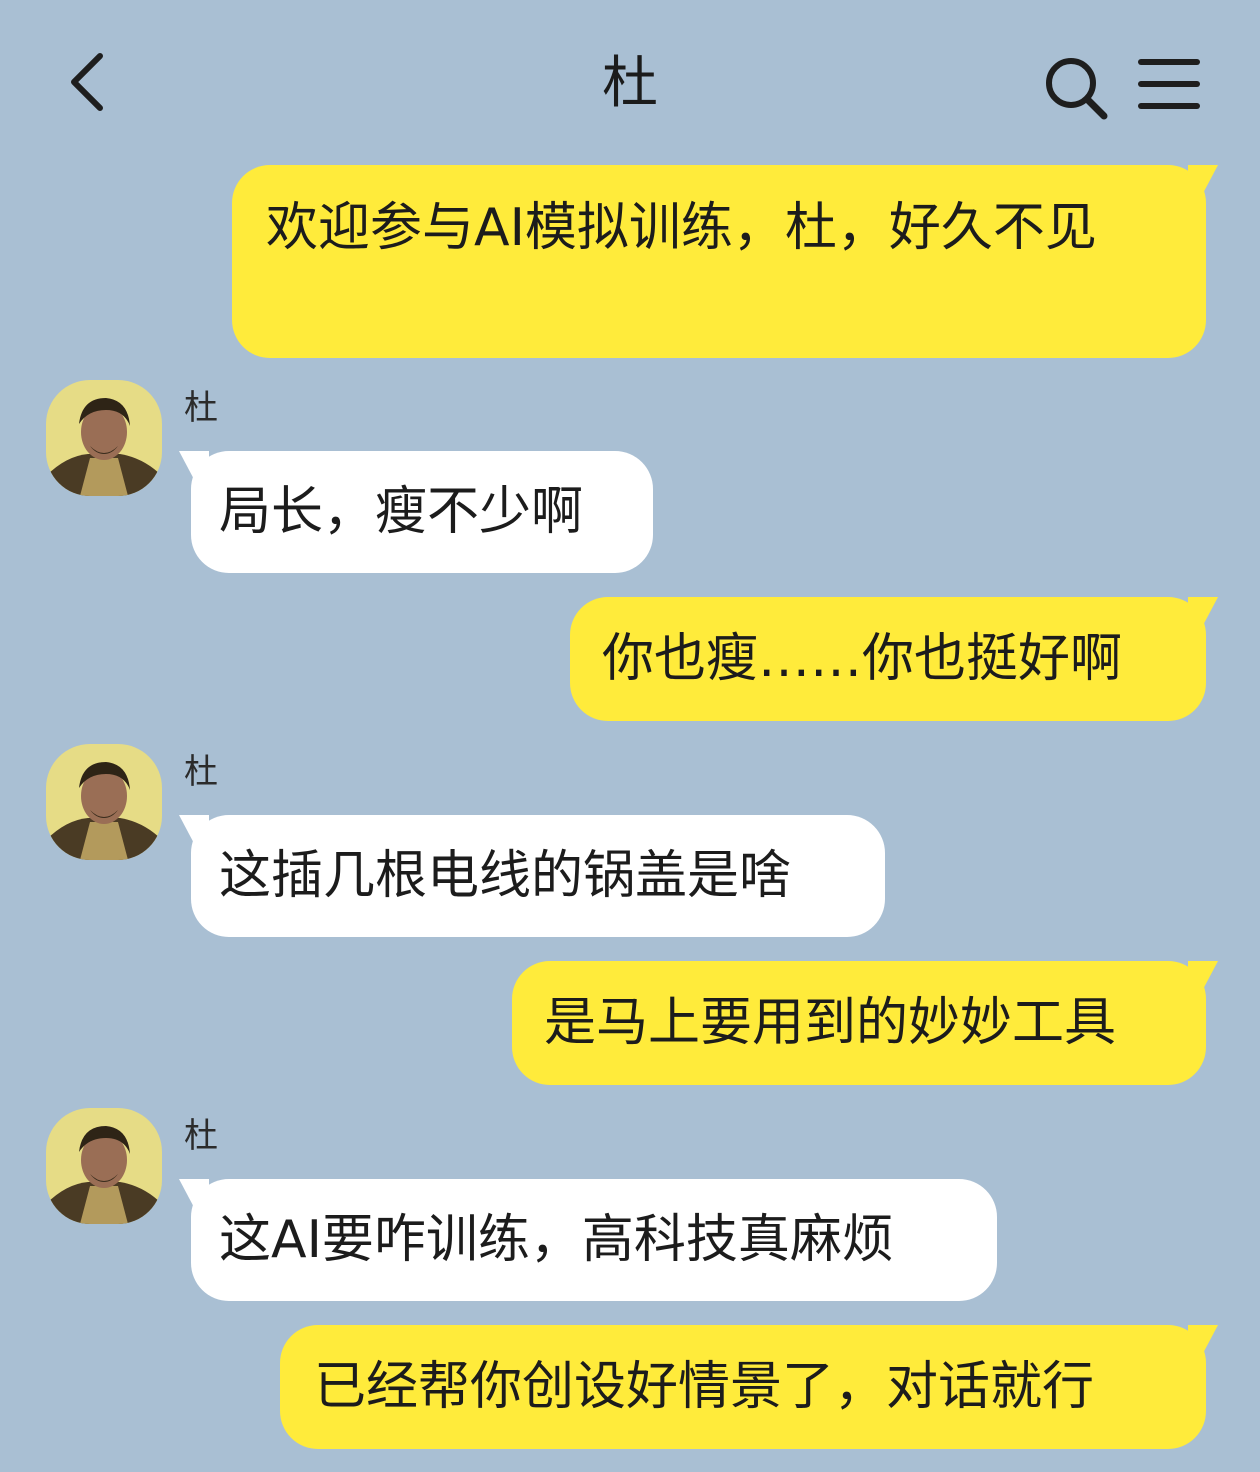 The width and height of the screenshot is (1260, 1472). I want to click on message-bubble-outgoing: 已经帮你创设好情景了，对话就行, so click(743, 1387).